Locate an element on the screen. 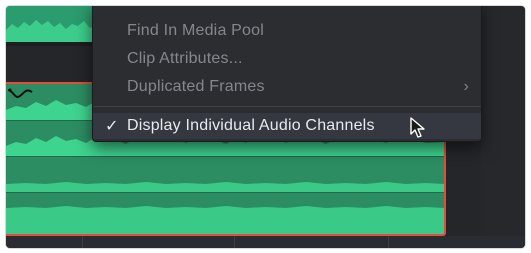 This screenshot has width=531, height=253. chevron-right-icon: › is located at coordinates (466, 86).